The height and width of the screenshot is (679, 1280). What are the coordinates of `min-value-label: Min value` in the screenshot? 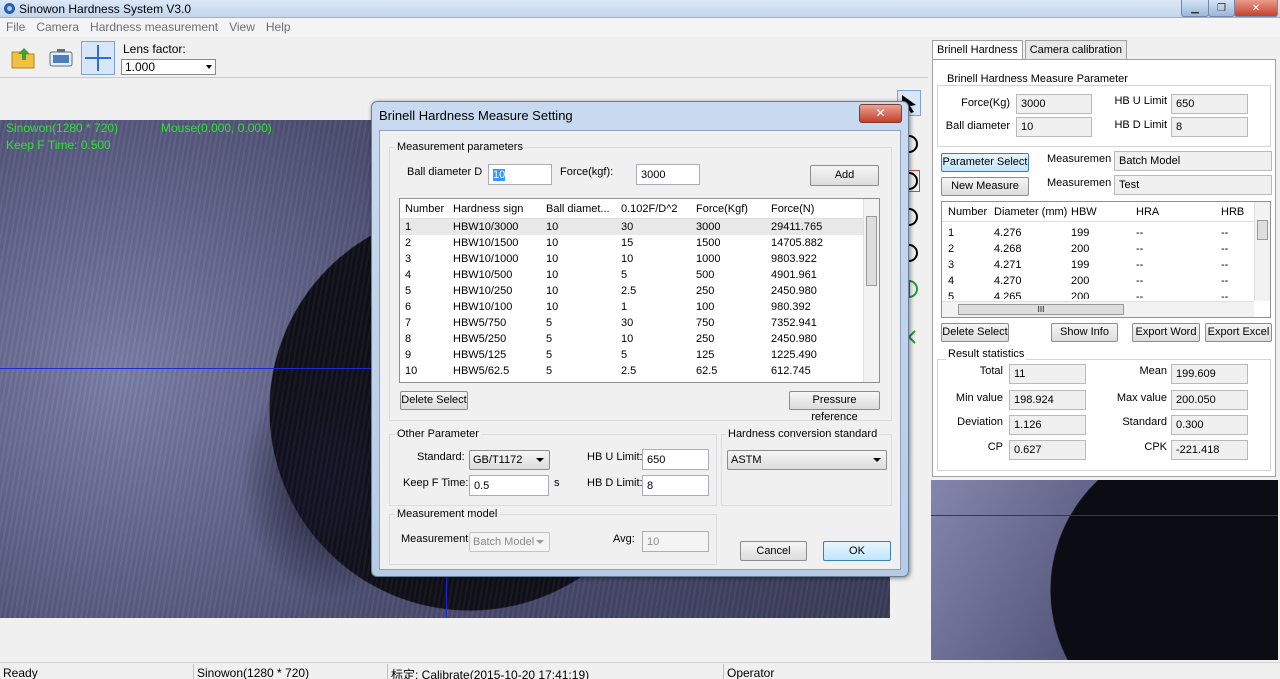 It's located at (979, 398).